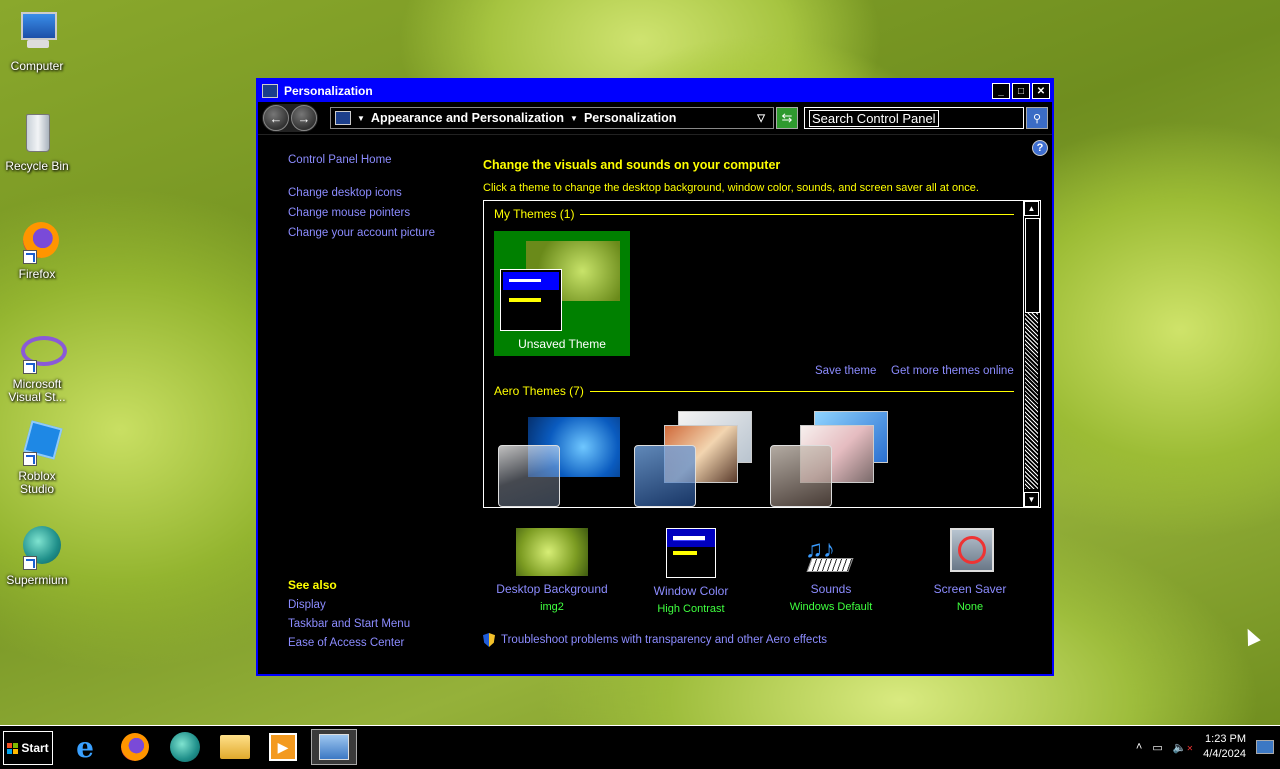 Image resolution: width=1280 pixels, height=769 pixels. I want to click on desktop-icon-label: Supermium, so click(37, 580).